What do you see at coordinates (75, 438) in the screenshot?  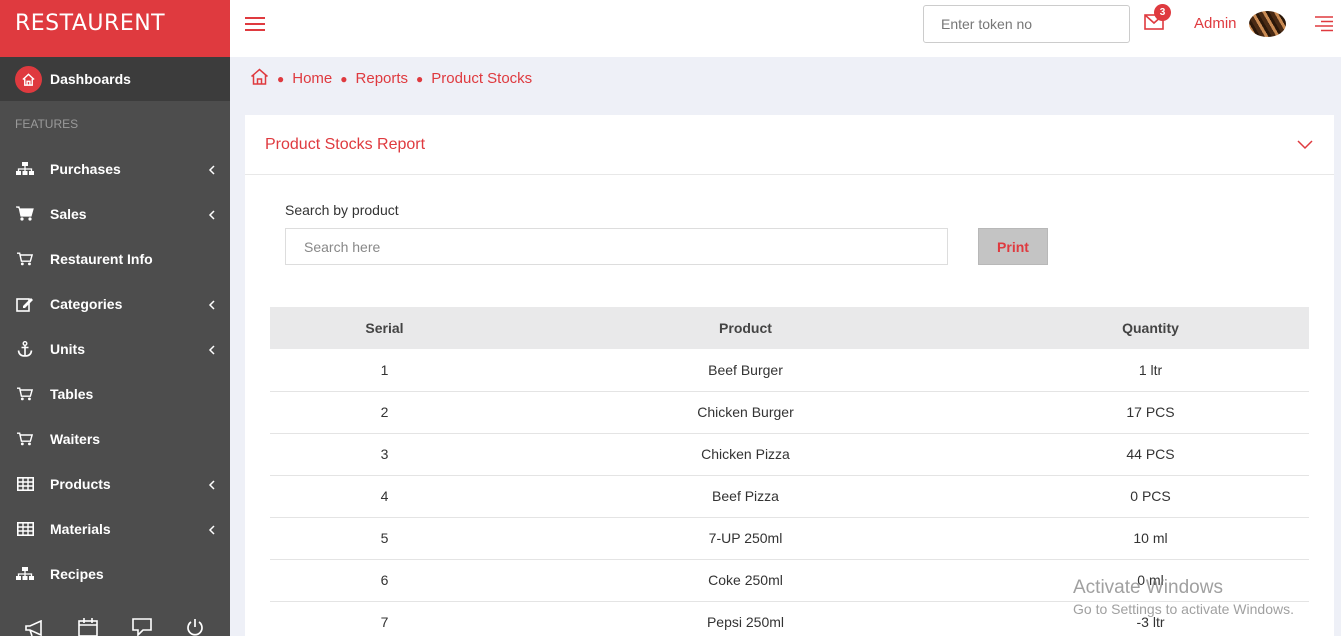 I see `sidebar-item-label: Waiters` at bounding box center [75, 438].